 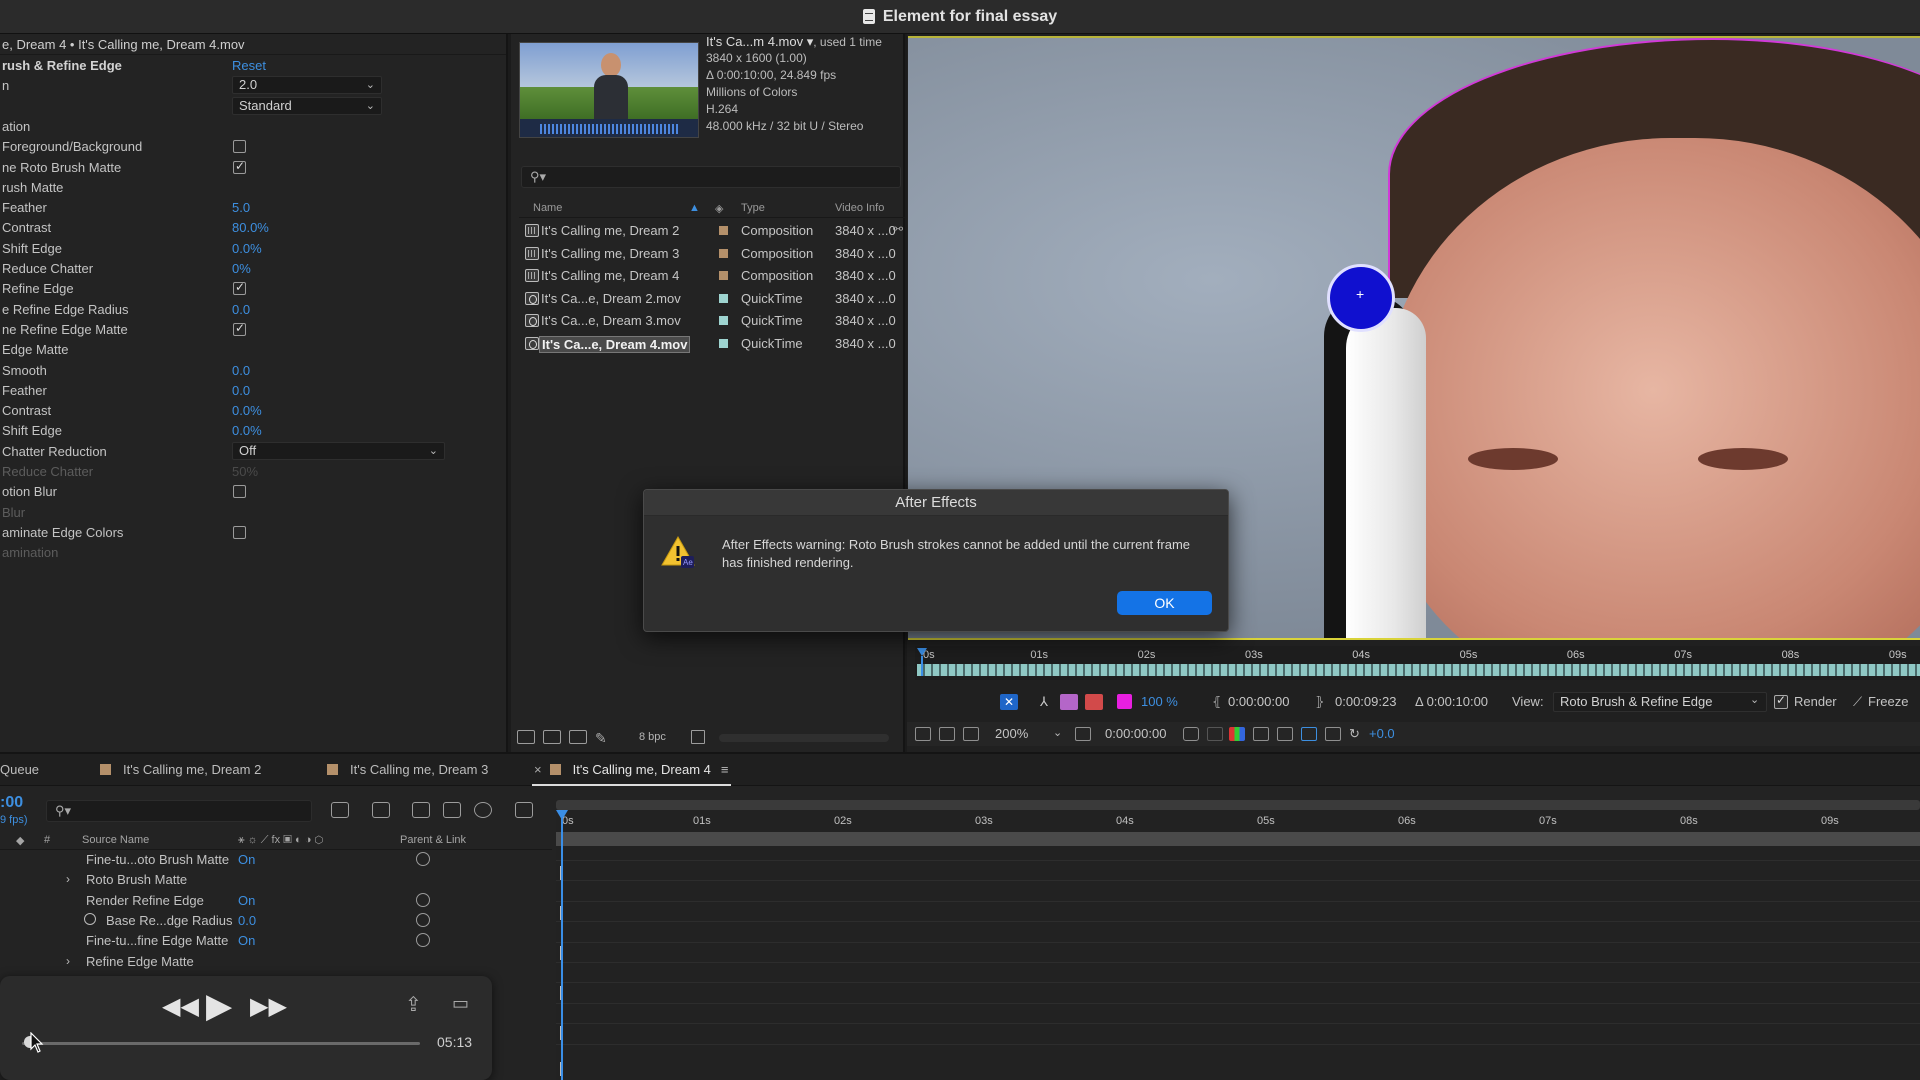 I want to click on alpha-icon, so click(x=1069, y=702).